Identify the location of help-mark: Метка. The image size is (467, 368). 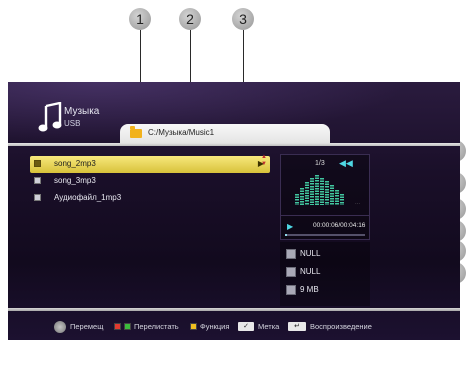
(269, 326).